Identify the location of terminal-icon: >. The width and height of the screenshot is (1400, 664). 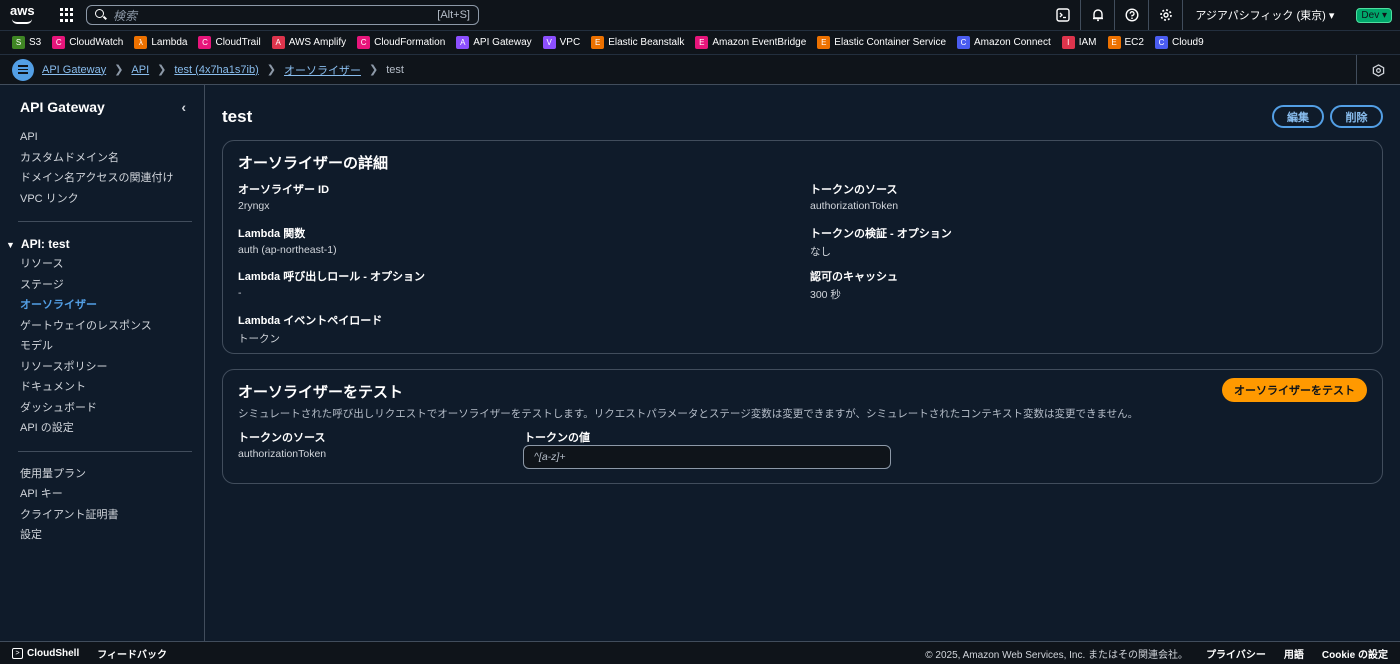
(17, 653).